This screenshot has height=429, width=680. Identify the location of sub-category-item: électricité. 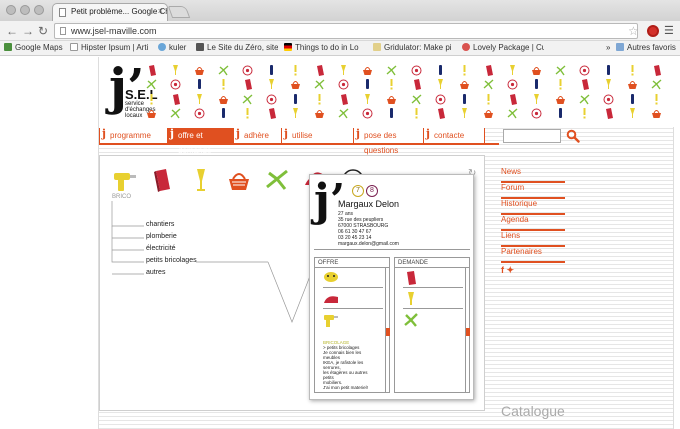
(171, 249).